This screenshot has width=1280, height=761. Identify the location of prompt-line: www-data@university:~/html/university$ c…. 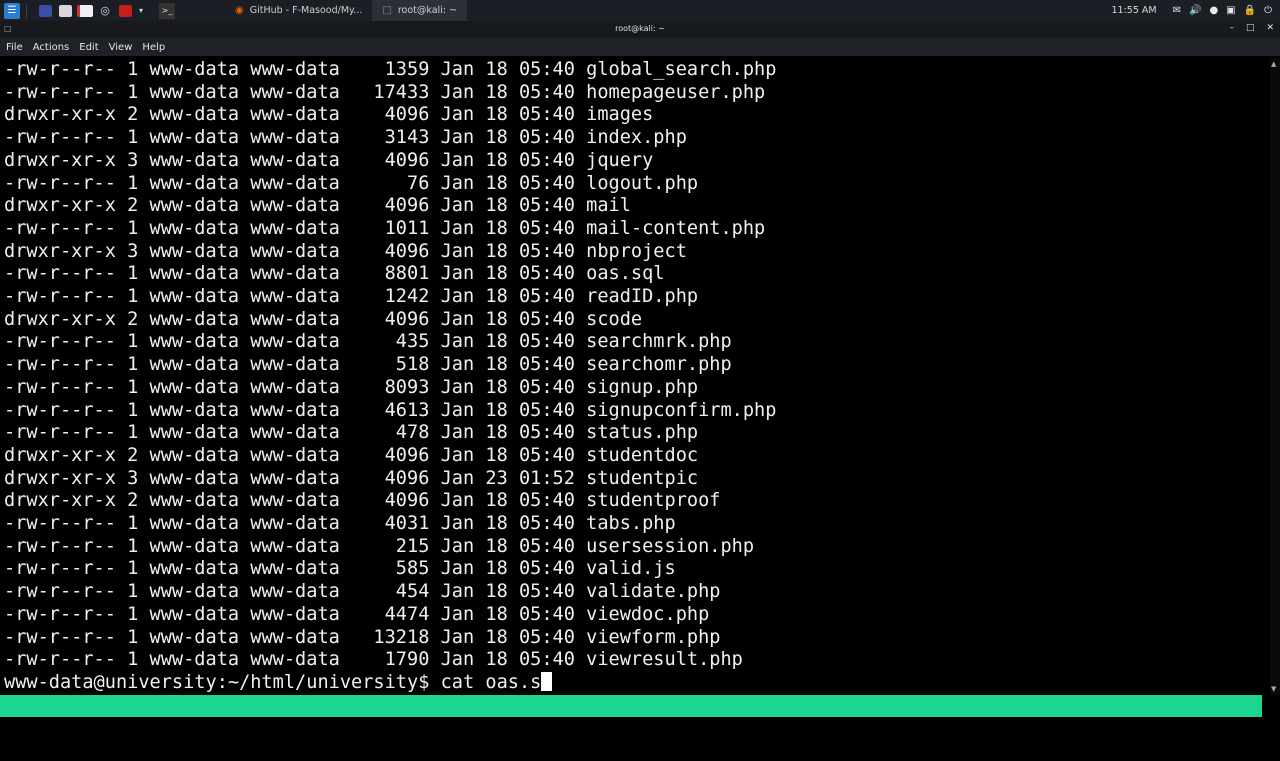
(278, 683).